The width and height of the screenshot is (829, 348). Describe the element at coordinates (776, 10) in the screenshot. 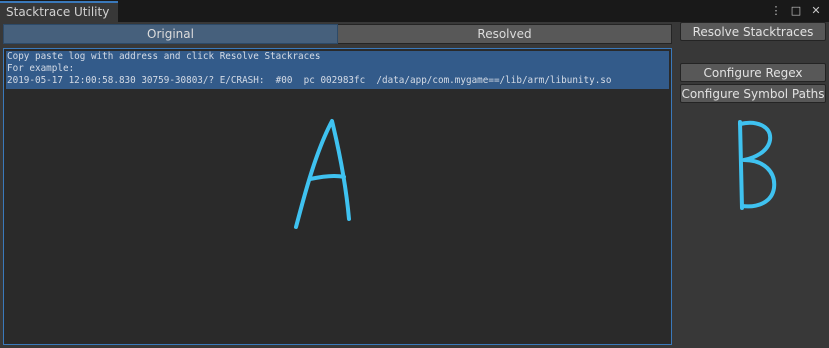

I see `more-options-icon: ⋮` at that location.